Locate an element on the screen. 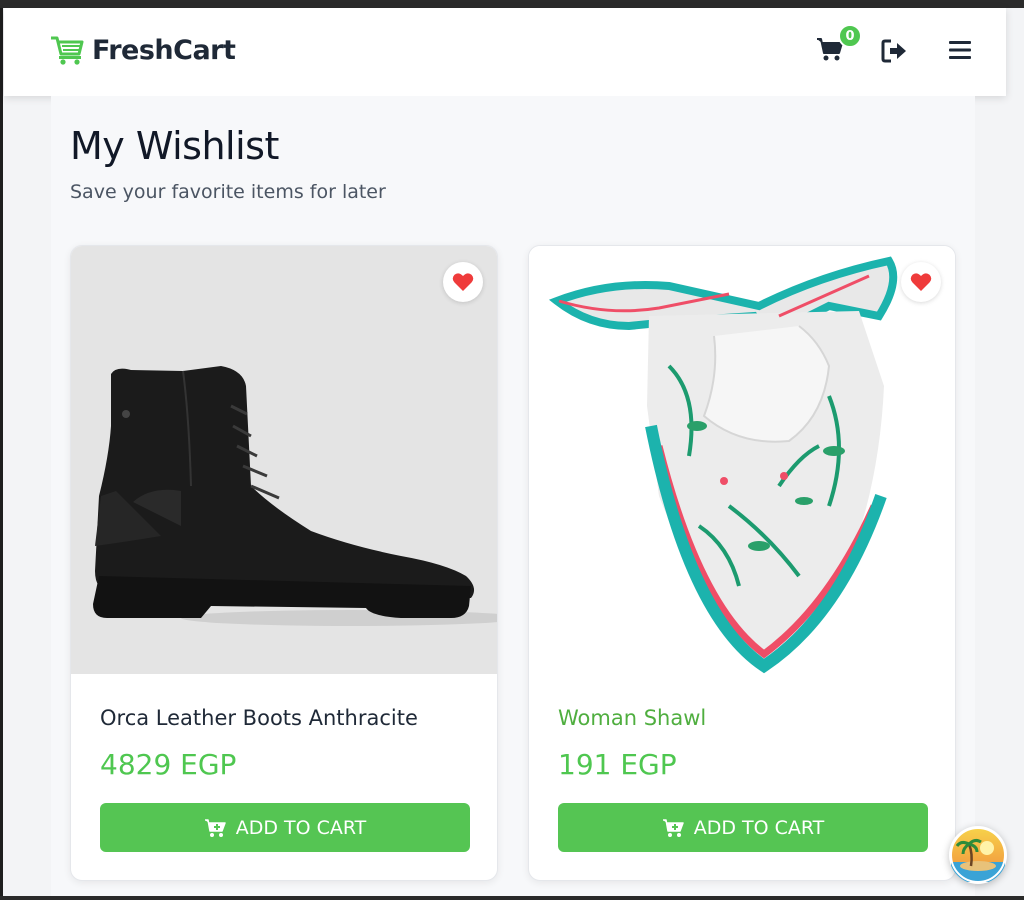 The width and height of the screenshot is (1024, 900). window-left-edge is located at coordinates (1, 454).